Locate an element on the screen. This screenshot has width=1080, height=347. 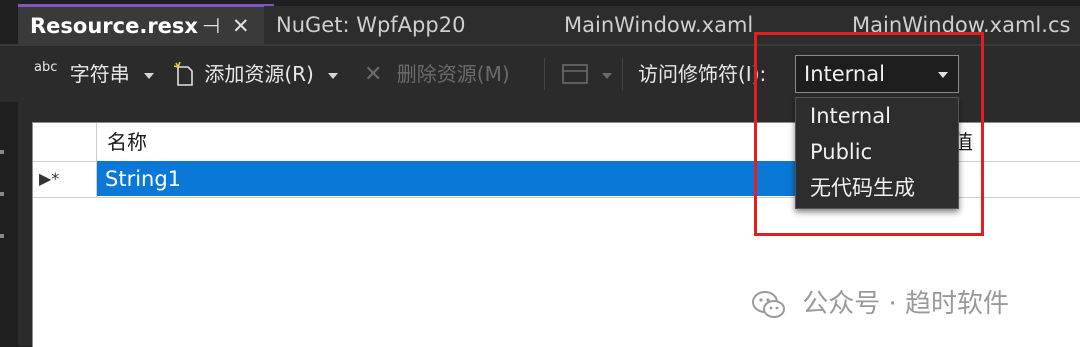
tab-nuget: NuGet: WpfApp20 is located at coordinates (412, 25).